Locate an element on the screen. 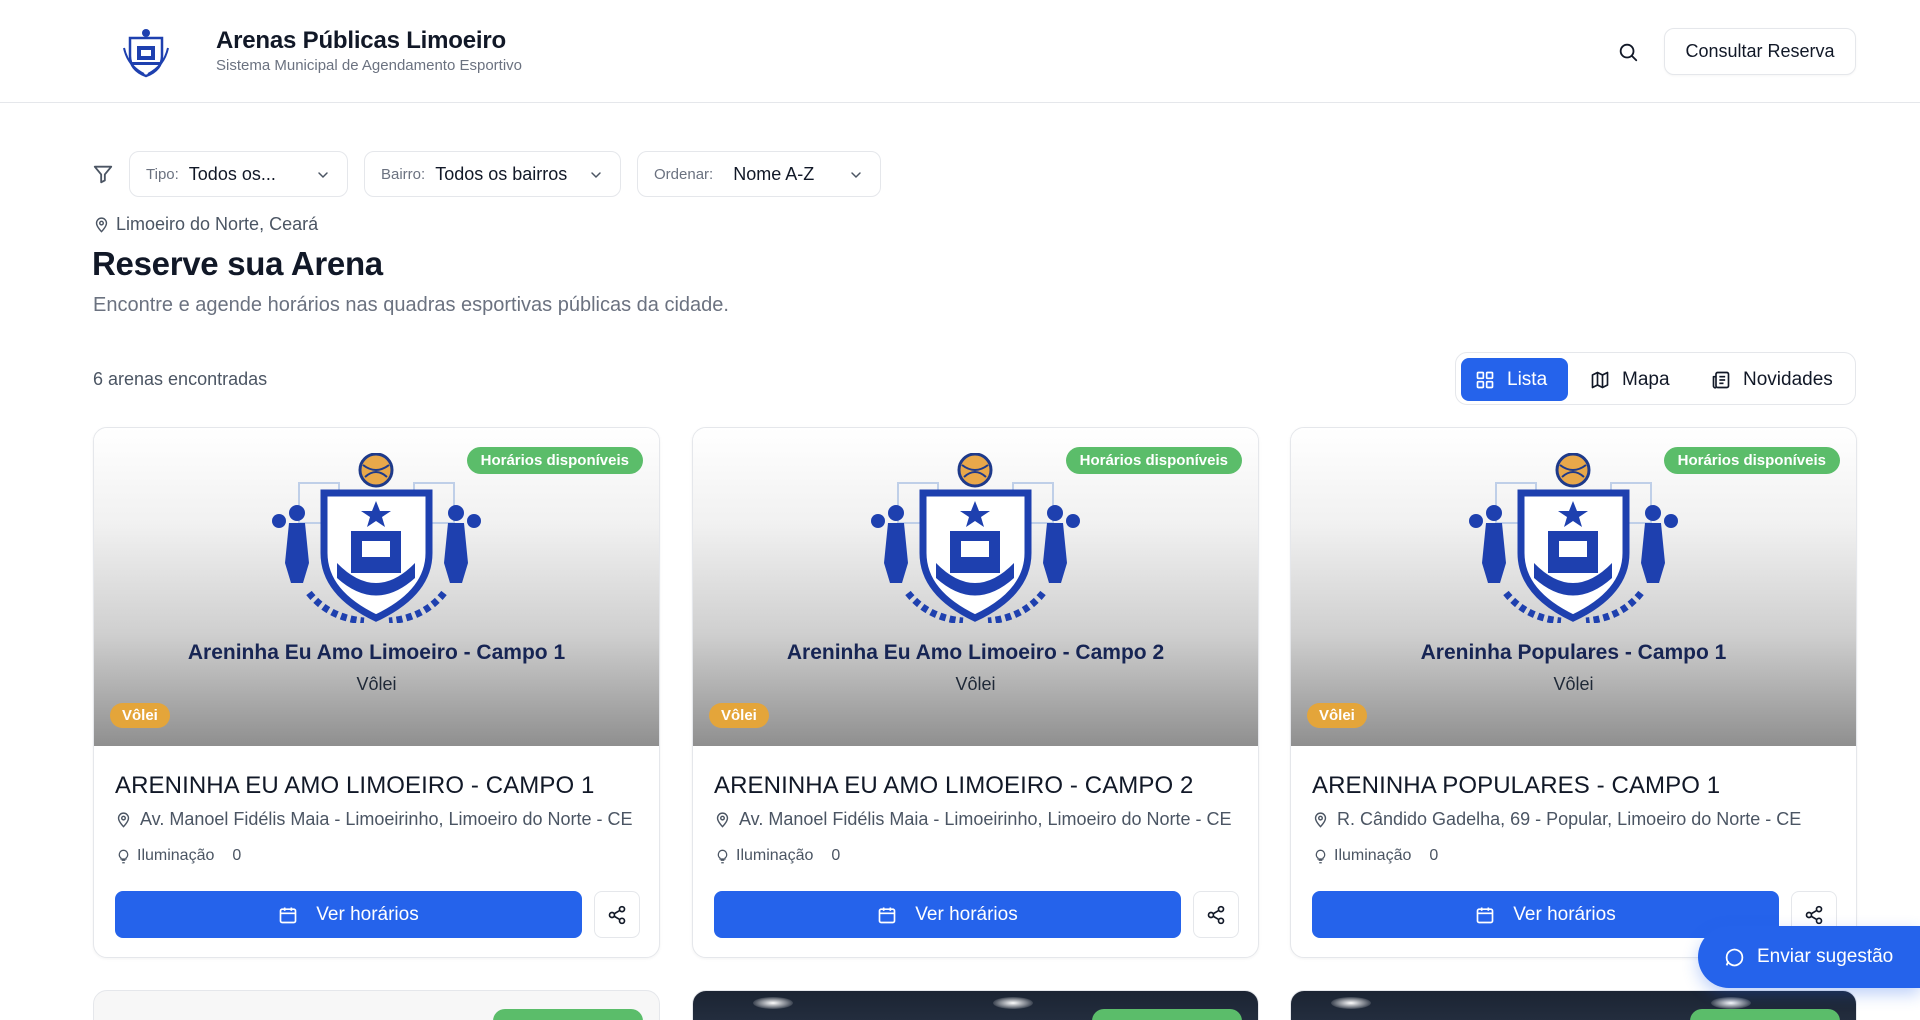 This screenshot has height=1020, width=1920. search-icon is located at coordinates (1628, 52).